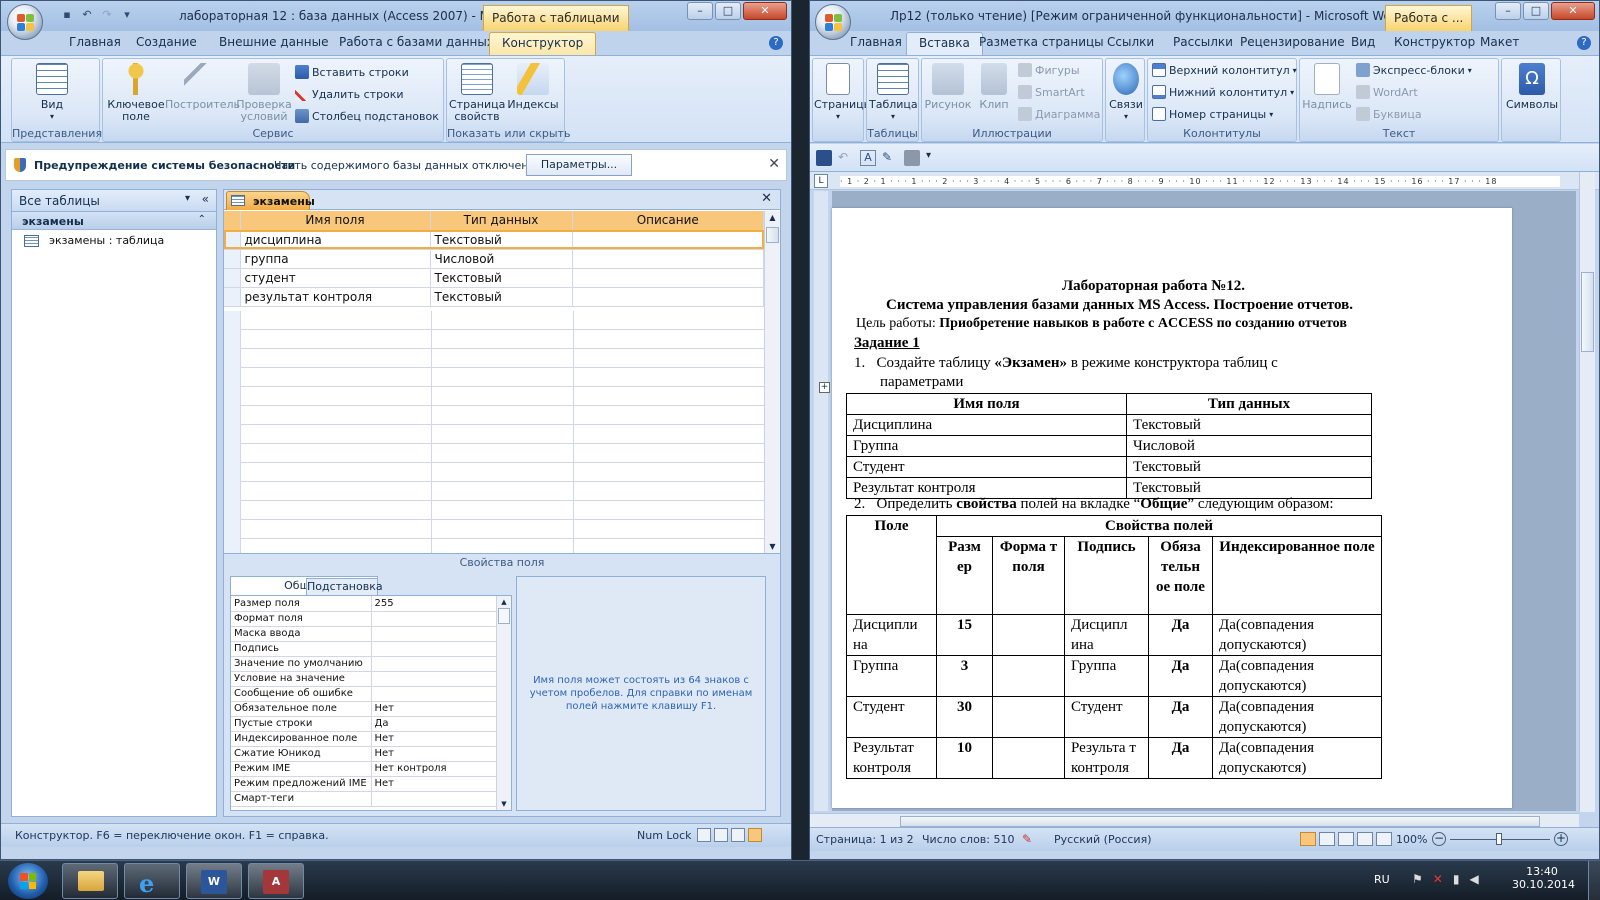 This screenshot has height=900, width=1600. What do you see at coordinates (766, 198) in the screenshot?
I see `close-icon: ✕` at bounding box center [766, 198].